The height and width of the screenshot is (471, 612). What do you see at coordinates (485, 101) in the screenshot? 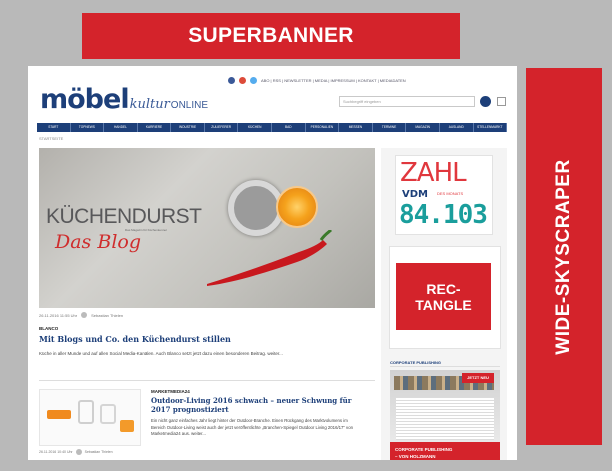
I see `search-icon` at bounding box center [485, 101].